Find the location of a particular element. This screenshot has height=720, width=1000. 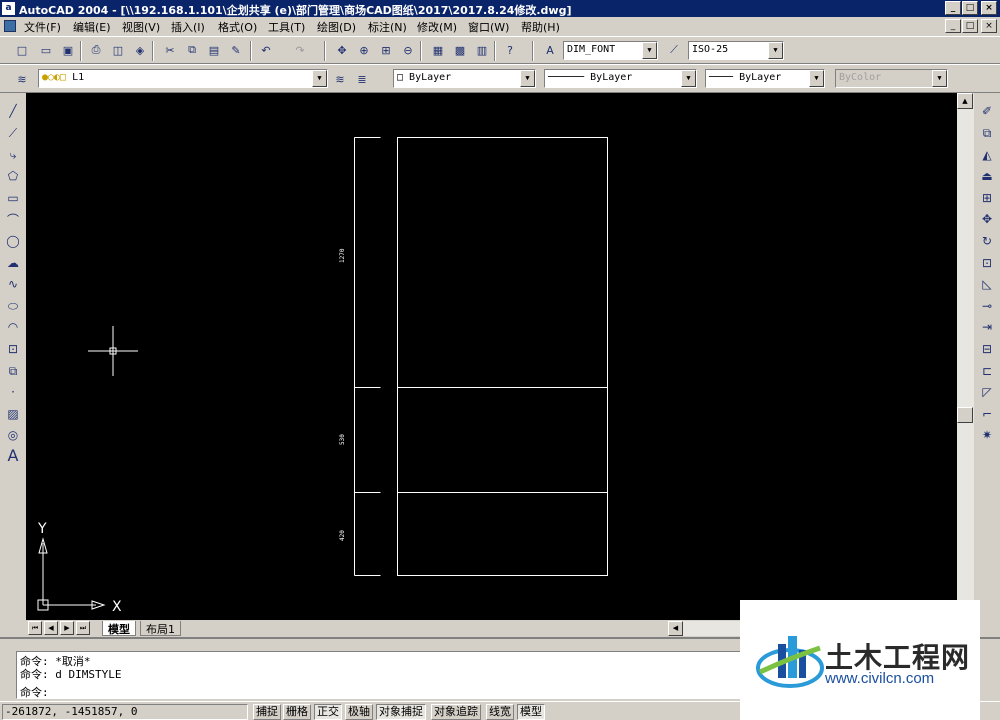

save-icon: ▣ is located at coordinates (68, 50).